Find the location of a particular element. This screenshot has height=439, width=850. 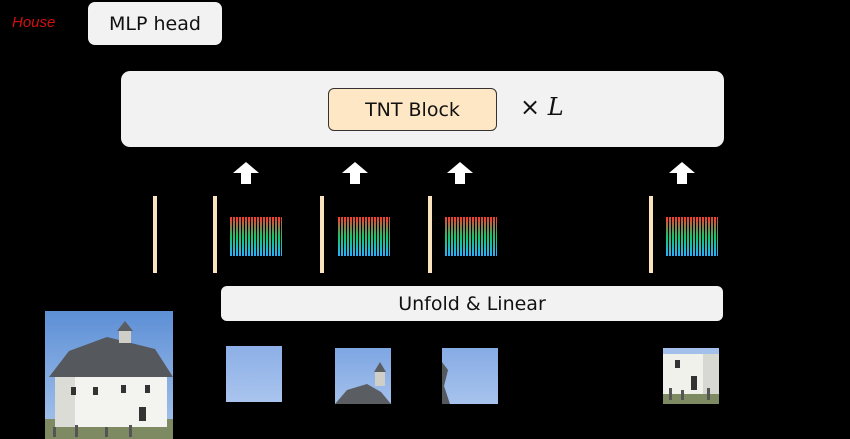

mlp-head-box: MLP head is located at coordinates (155, 23).